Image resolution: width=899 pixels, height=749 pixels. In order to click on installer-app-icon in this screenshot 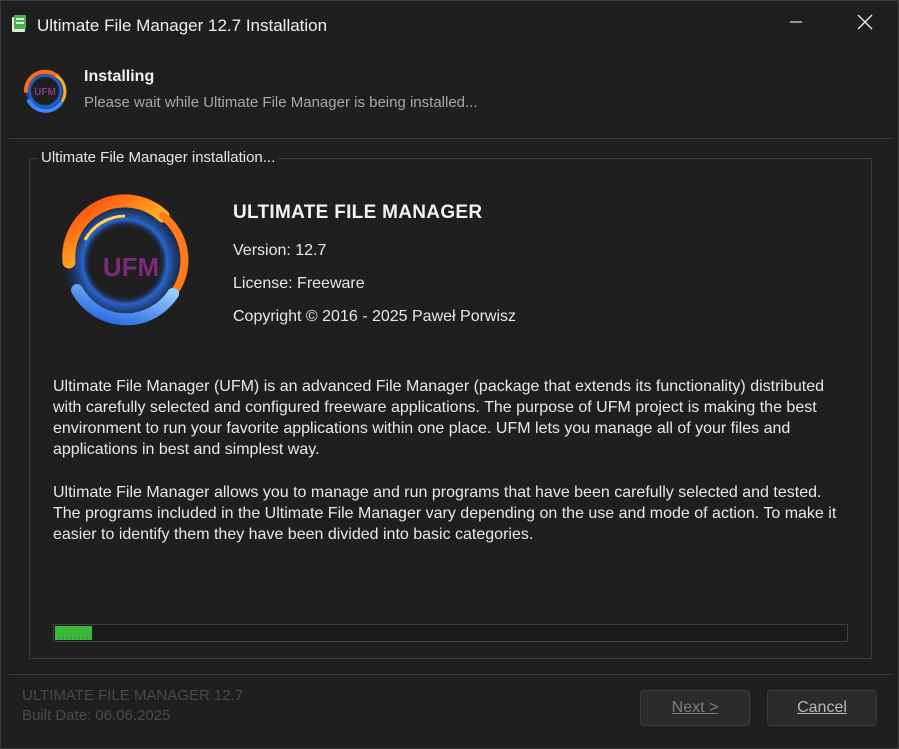, I will do `click(19, 24)`.